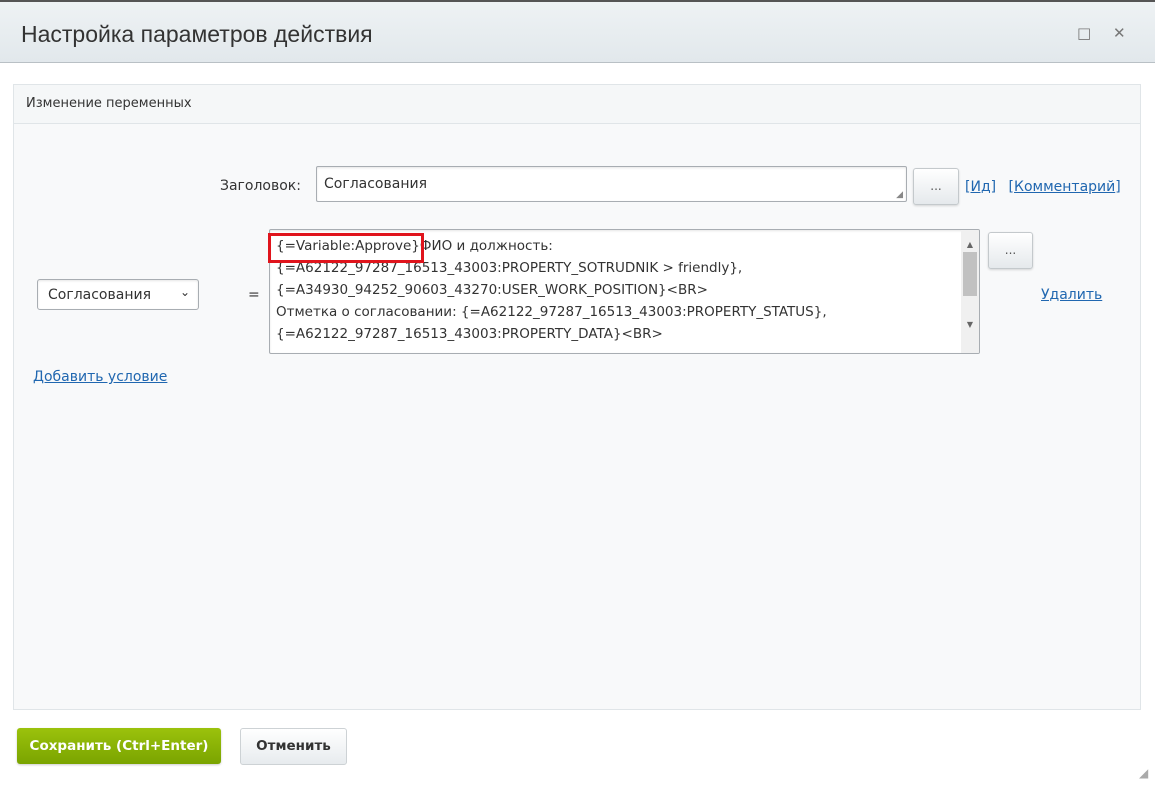  Describe the element at coordinates (375, 184) in the screenshot. I see `heading-value: Согласования` at that location.